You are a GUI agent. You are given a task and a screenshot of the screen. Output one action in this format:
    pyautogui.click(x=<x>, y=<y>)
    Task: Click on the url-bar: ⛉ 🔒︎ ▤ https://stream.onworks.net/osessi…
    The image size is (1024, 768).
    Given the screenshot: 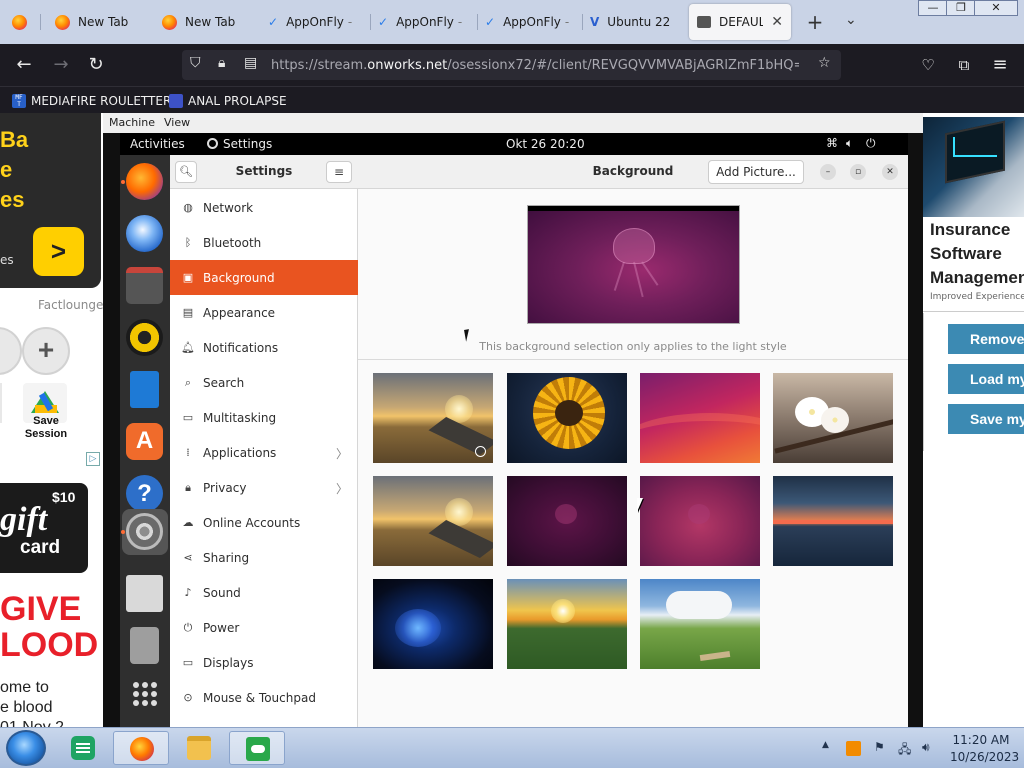 What is the action you would take?
    pyautogui.click(x=511, y=65)
    